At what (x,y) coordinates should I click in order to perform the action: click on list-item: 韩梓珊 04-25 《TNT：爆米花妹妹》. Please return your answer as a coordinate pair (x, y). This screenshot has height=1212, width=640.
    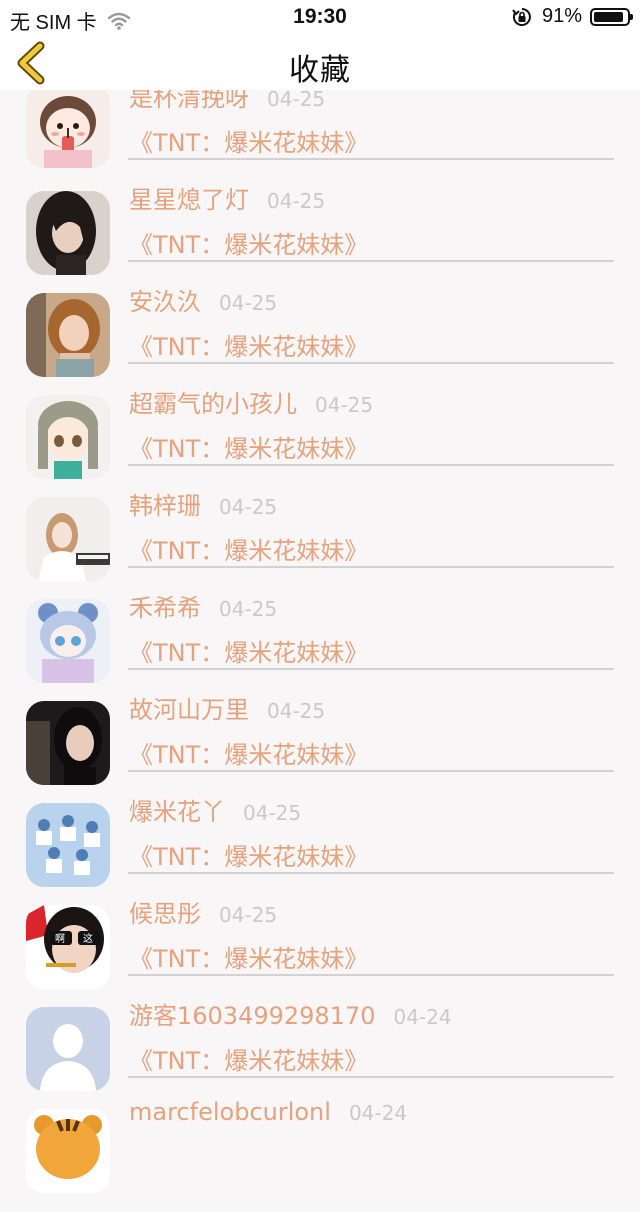
    Looking at the image, I should click on (320, 546).